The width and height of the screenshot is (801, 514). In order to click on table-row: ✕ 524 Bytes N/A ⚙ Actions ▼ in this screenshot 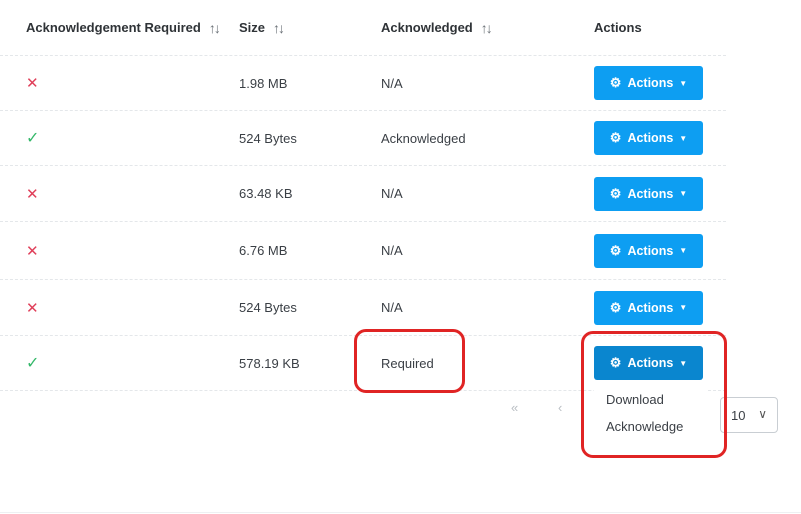, I will do `click(363, 308)`.